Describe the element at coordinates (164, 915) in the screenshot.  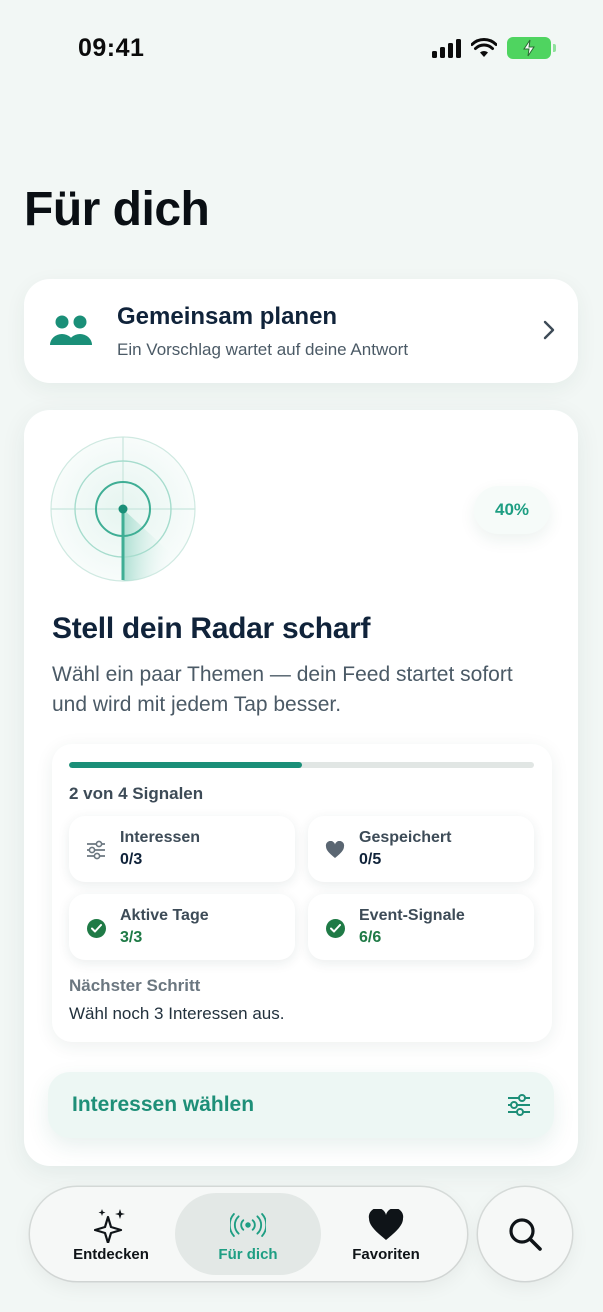
I see `tile-label: Aktive Tage` at that location.